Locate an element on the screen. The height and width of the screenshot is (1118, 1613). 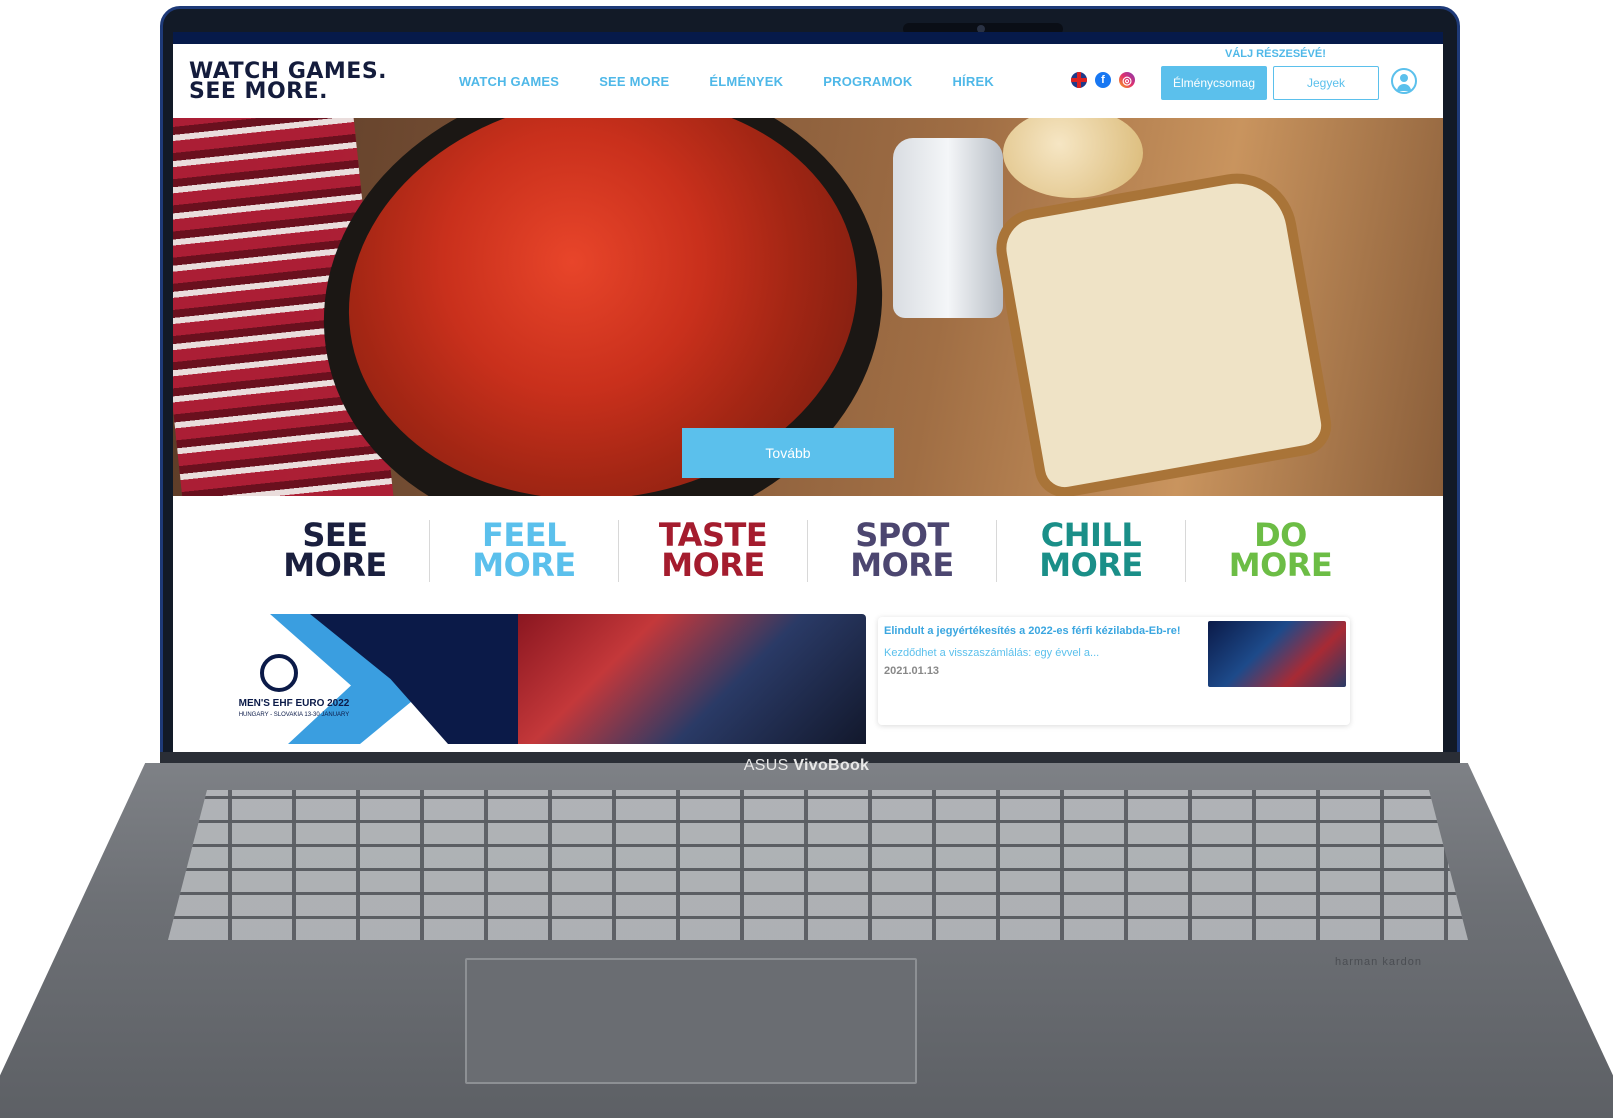
chill-more-link: CHILL MORE is located at coordinates (1091, 551).